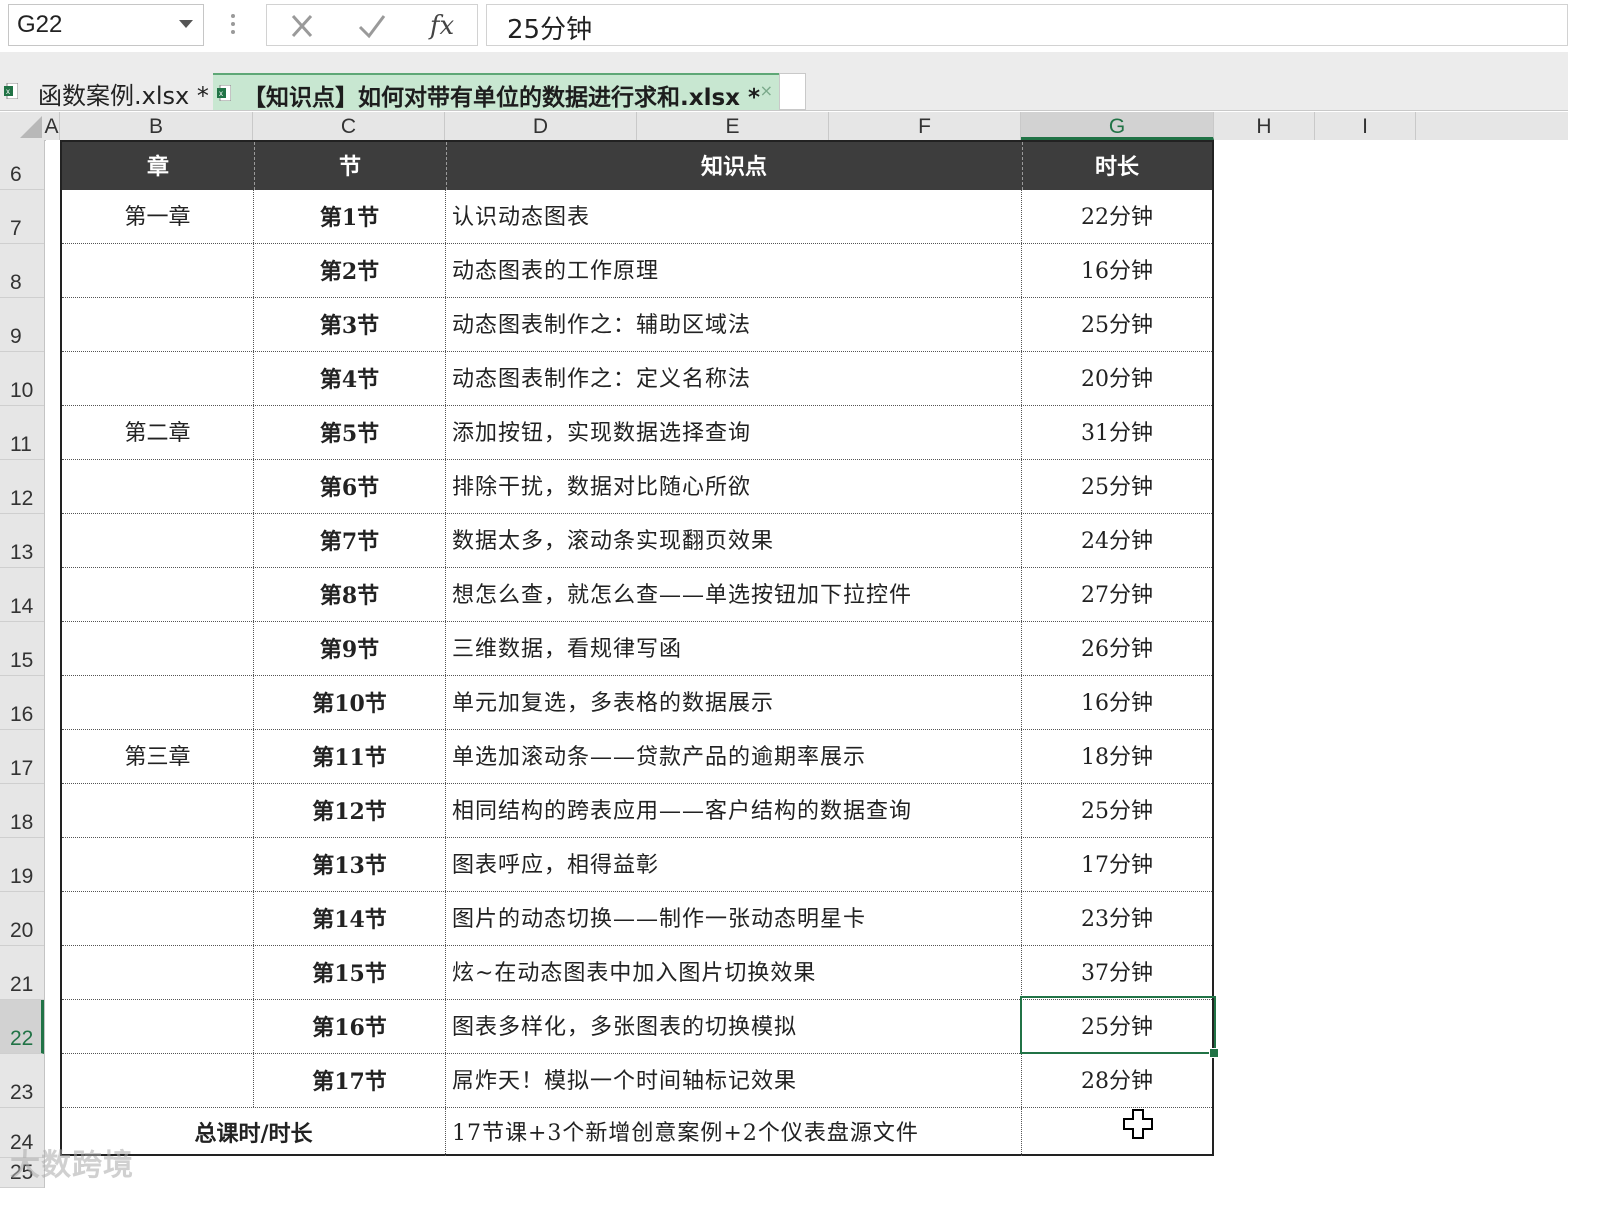 The image size is (1600, 1212). What do you see at coordinates (734, 486) in the screenshot?
I see `topic-cell: 排除干扰，数据对比随心所欲` at bounding box center [734, 486].